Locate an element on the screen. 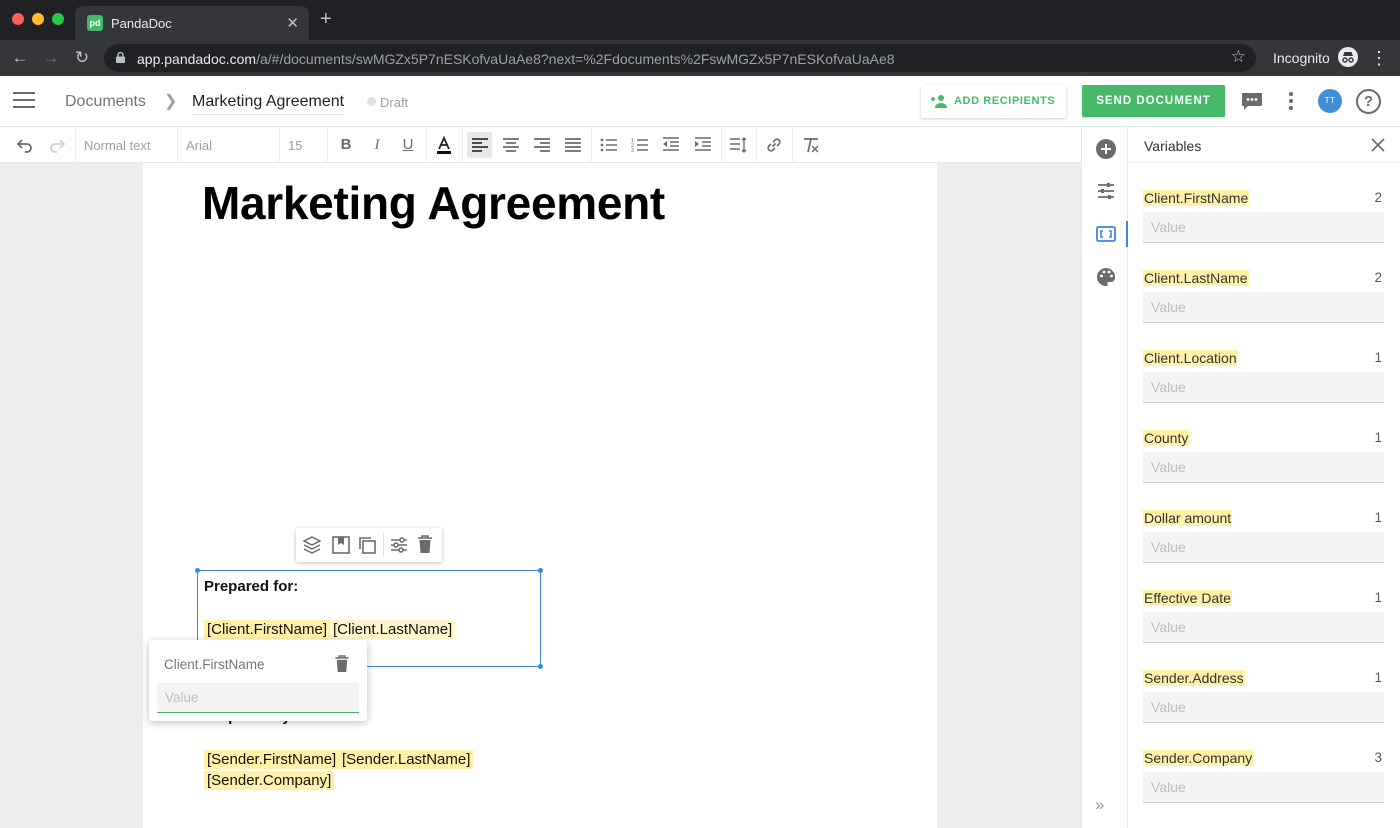 The height and width of the screenshot is (828, 1400). variable-value-popover: Client.FirstName is located at coordinates (258, 680).